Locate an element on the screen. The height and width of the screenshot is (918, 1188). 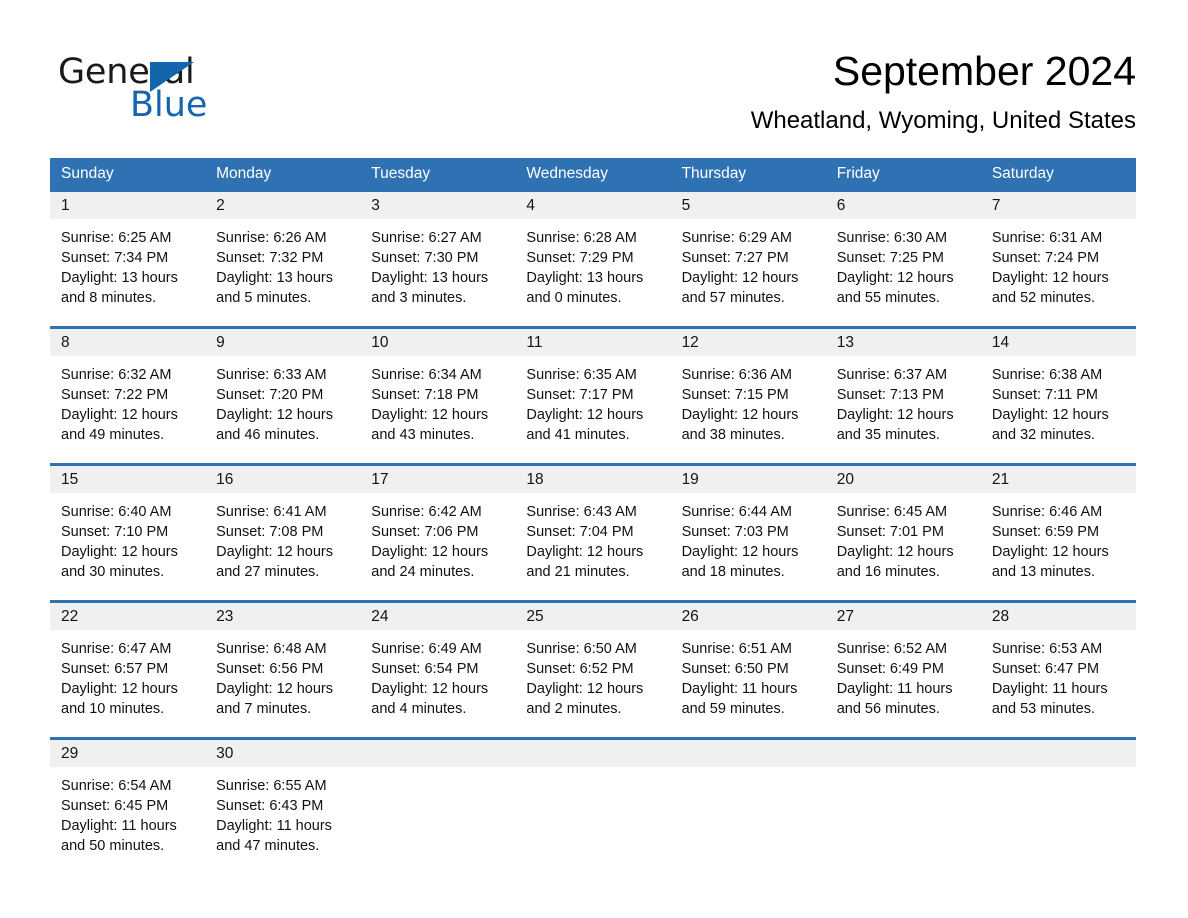
sunset-text: Sunset: 7:24 PM is located at coordinates (1045, 258).